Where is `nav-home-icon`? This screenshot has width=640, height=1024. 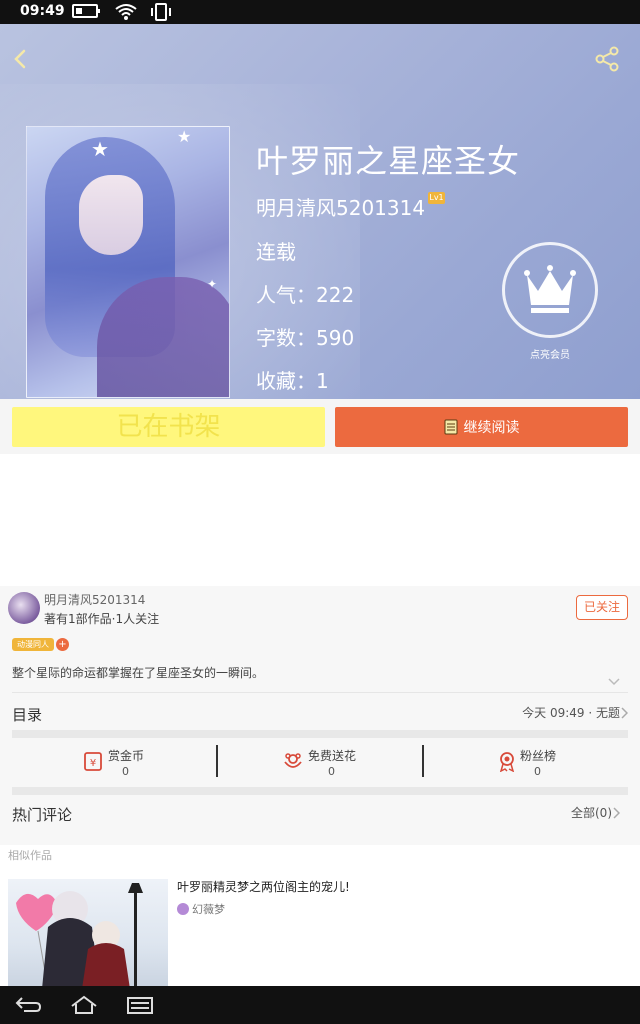 nav-home-icon is located at coordinates (84, 1005).